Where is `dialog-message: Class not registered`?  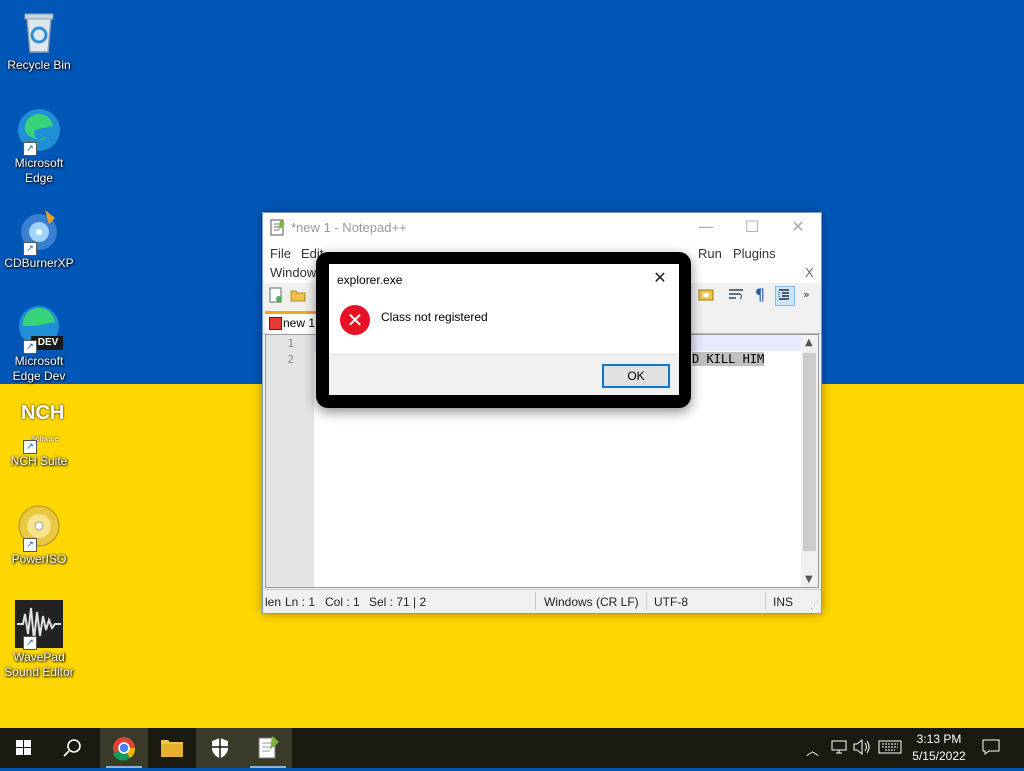
dialog-message: Class not registered is located at coordinates (434, 317).